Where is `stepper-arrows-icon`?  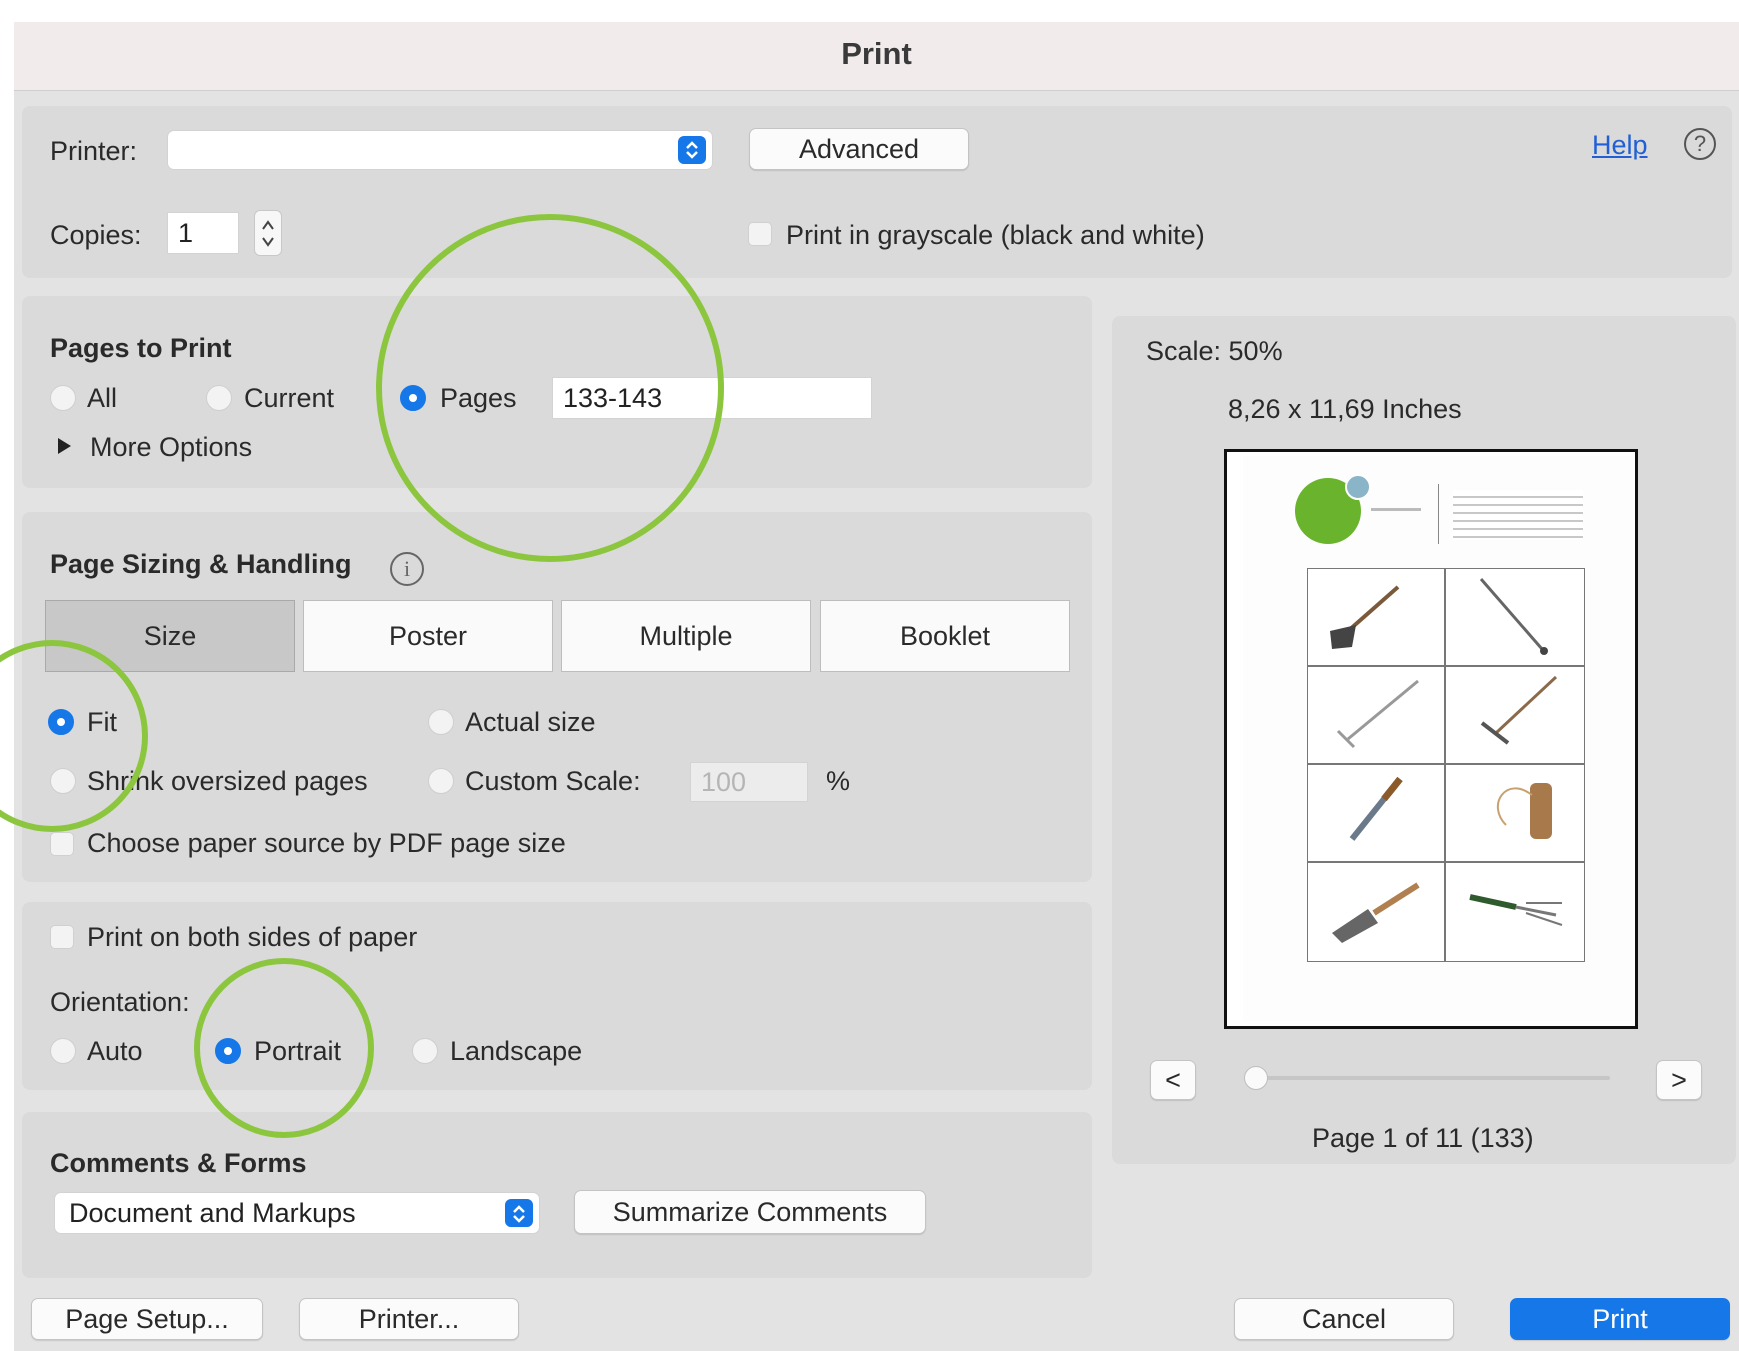
stepper-arrows-icon is located at coordinates (268, 233).